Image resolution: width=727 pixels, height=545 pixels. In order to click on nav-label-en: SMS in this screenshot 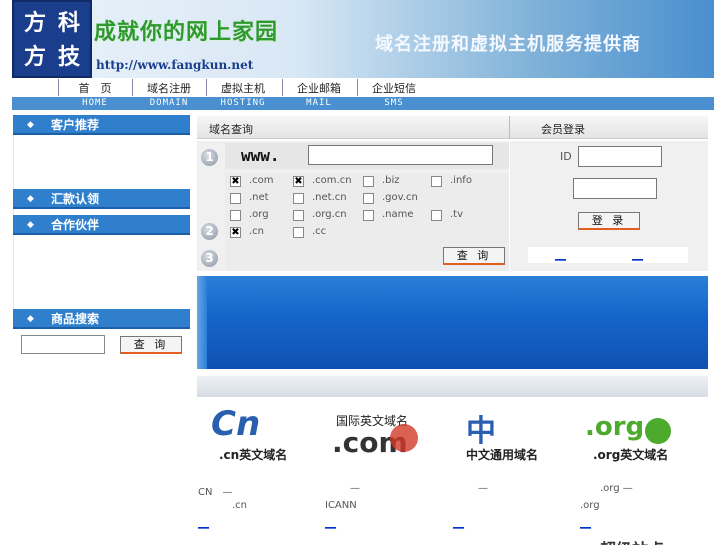, I will do `click(394, 103)`.